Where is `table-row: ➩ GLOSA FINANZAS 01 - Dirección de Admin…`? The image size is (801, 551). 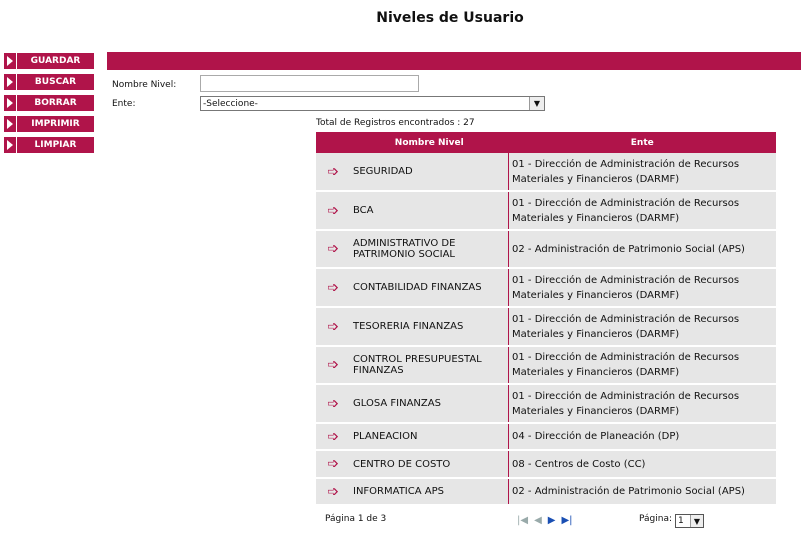
table-row: ➩ GLOSA FINANZAS 01 - Dirección de Admin… is located at coordinates (546, 404).